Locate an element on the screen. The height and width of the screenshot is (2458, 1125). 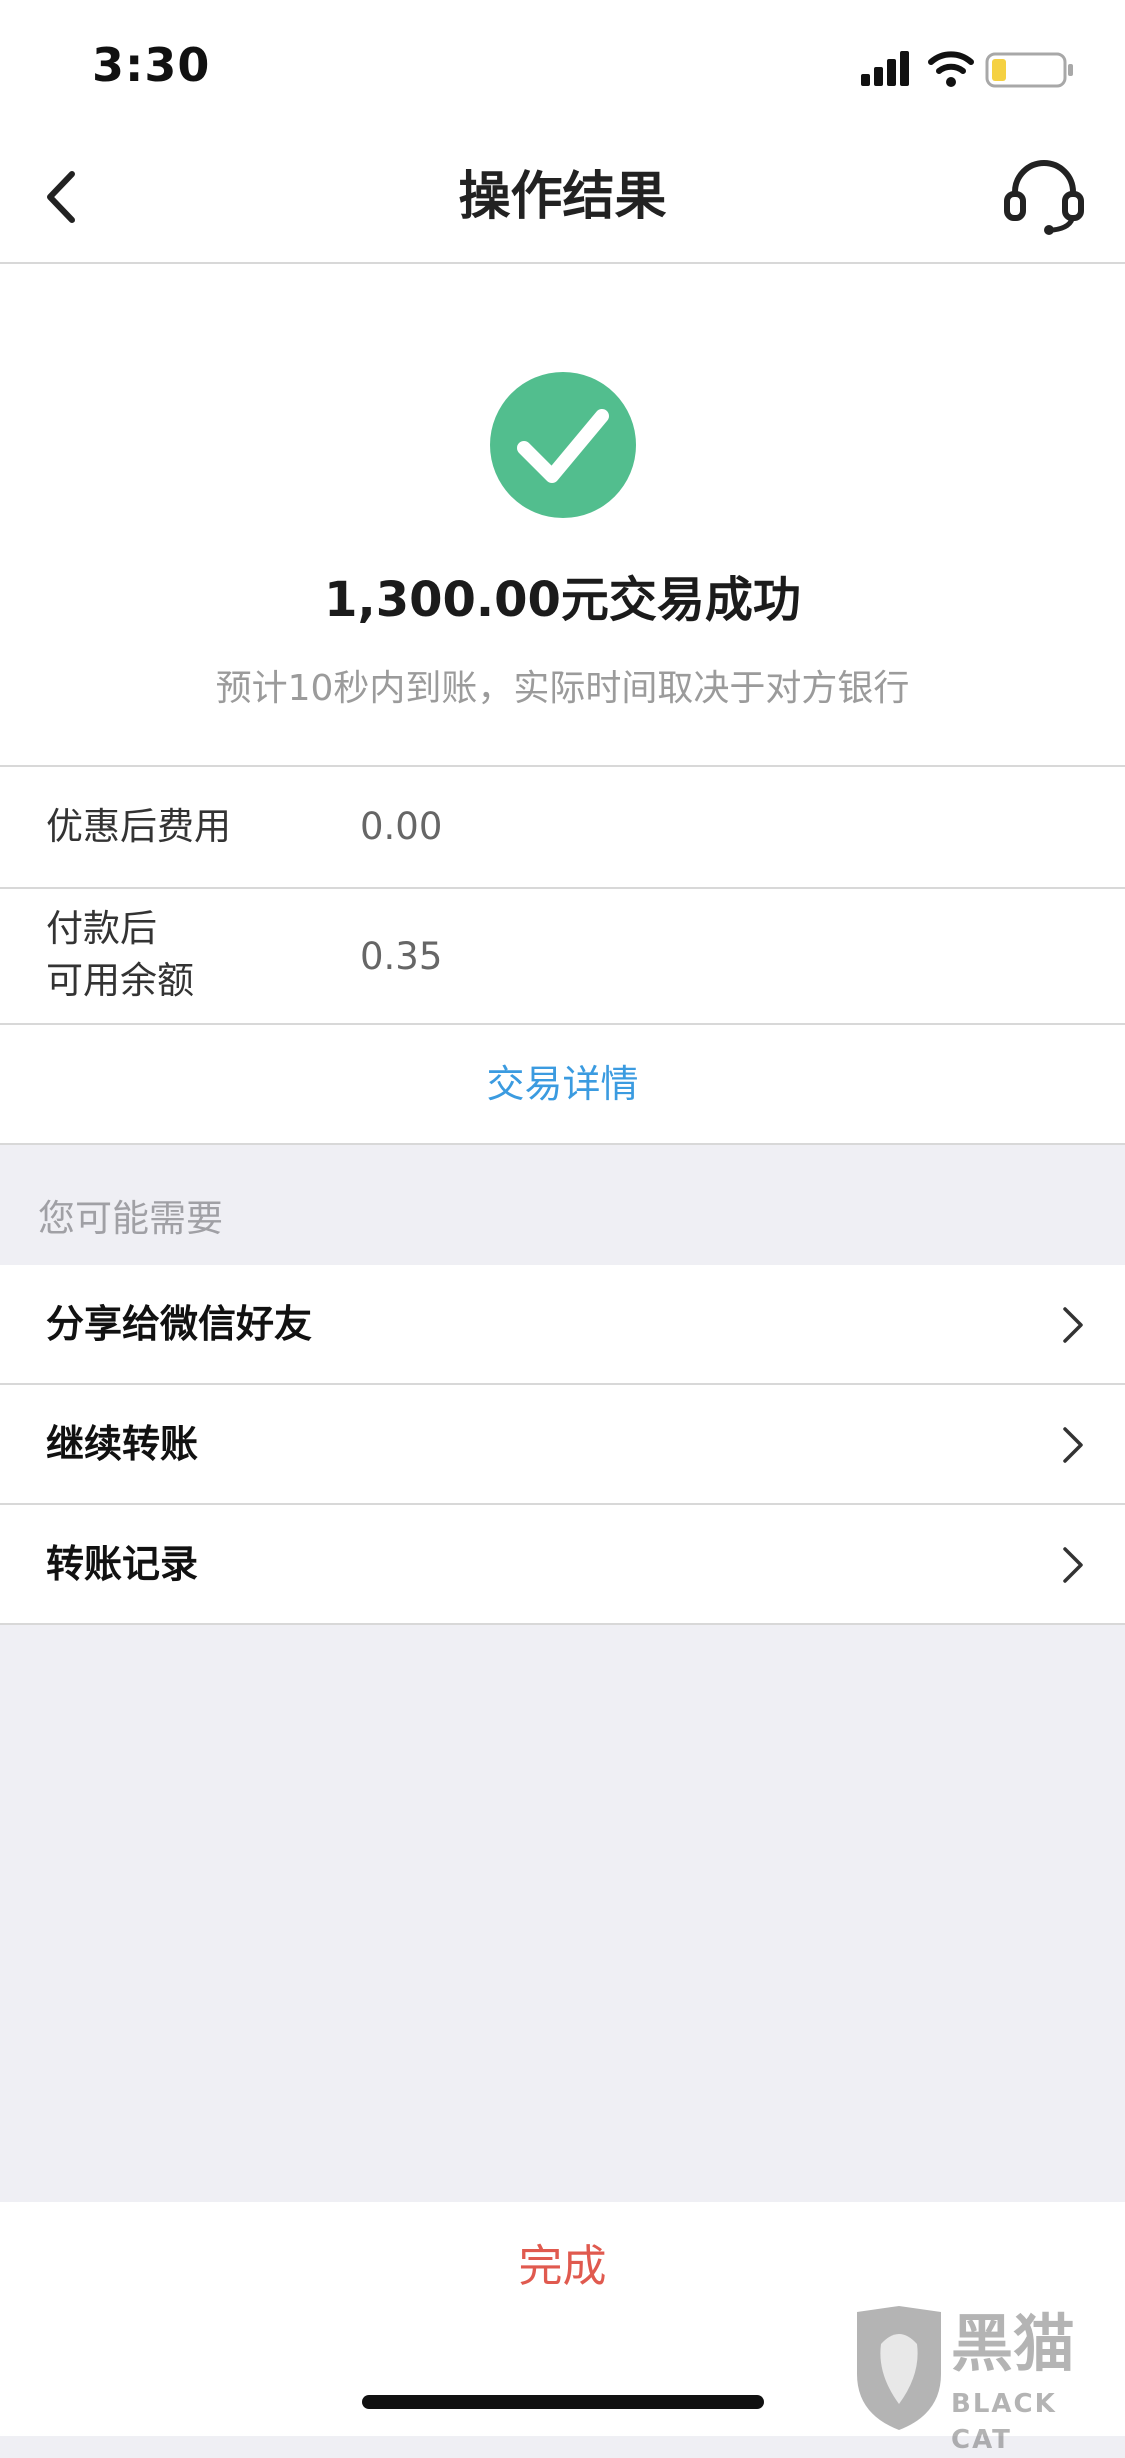
continue-transfer-item: 继续转账 is located at coordinates (562, 1445).